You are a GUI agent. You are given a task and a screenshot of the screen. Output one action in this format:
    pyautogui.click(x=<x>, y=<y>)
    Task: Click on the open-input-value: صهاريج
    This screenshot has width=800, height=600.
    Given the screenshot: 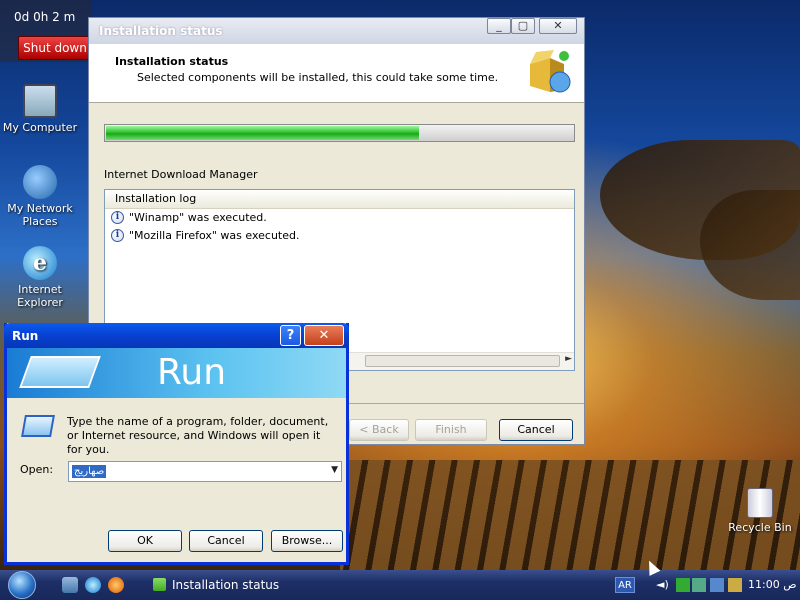 What is the action you would take?
    pyautogui.click(x=89, y=471)
    